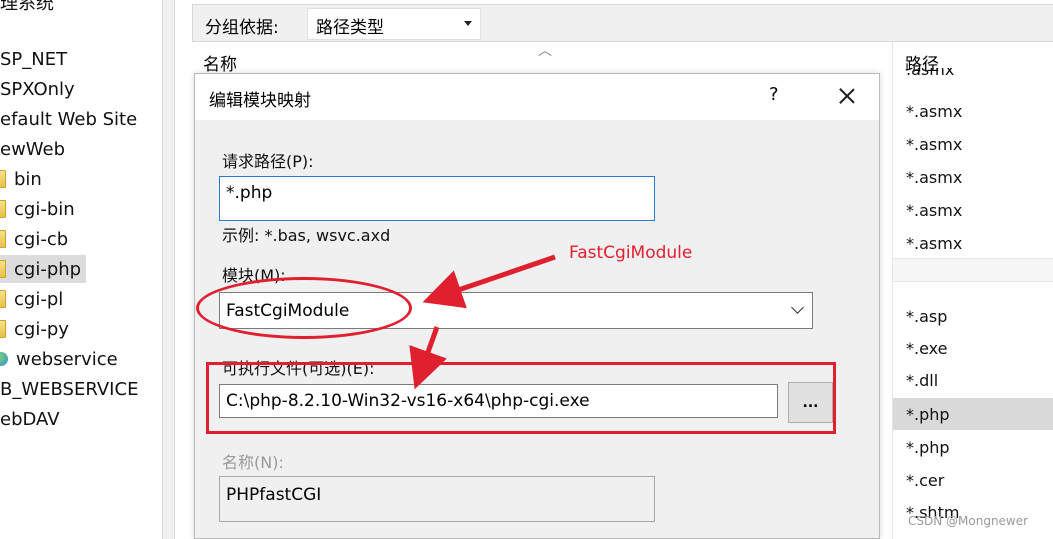 Image resolution: width=1053 pixels, height=539 pixels. I want to click on path-cell: *.dll, so click(922, 380).